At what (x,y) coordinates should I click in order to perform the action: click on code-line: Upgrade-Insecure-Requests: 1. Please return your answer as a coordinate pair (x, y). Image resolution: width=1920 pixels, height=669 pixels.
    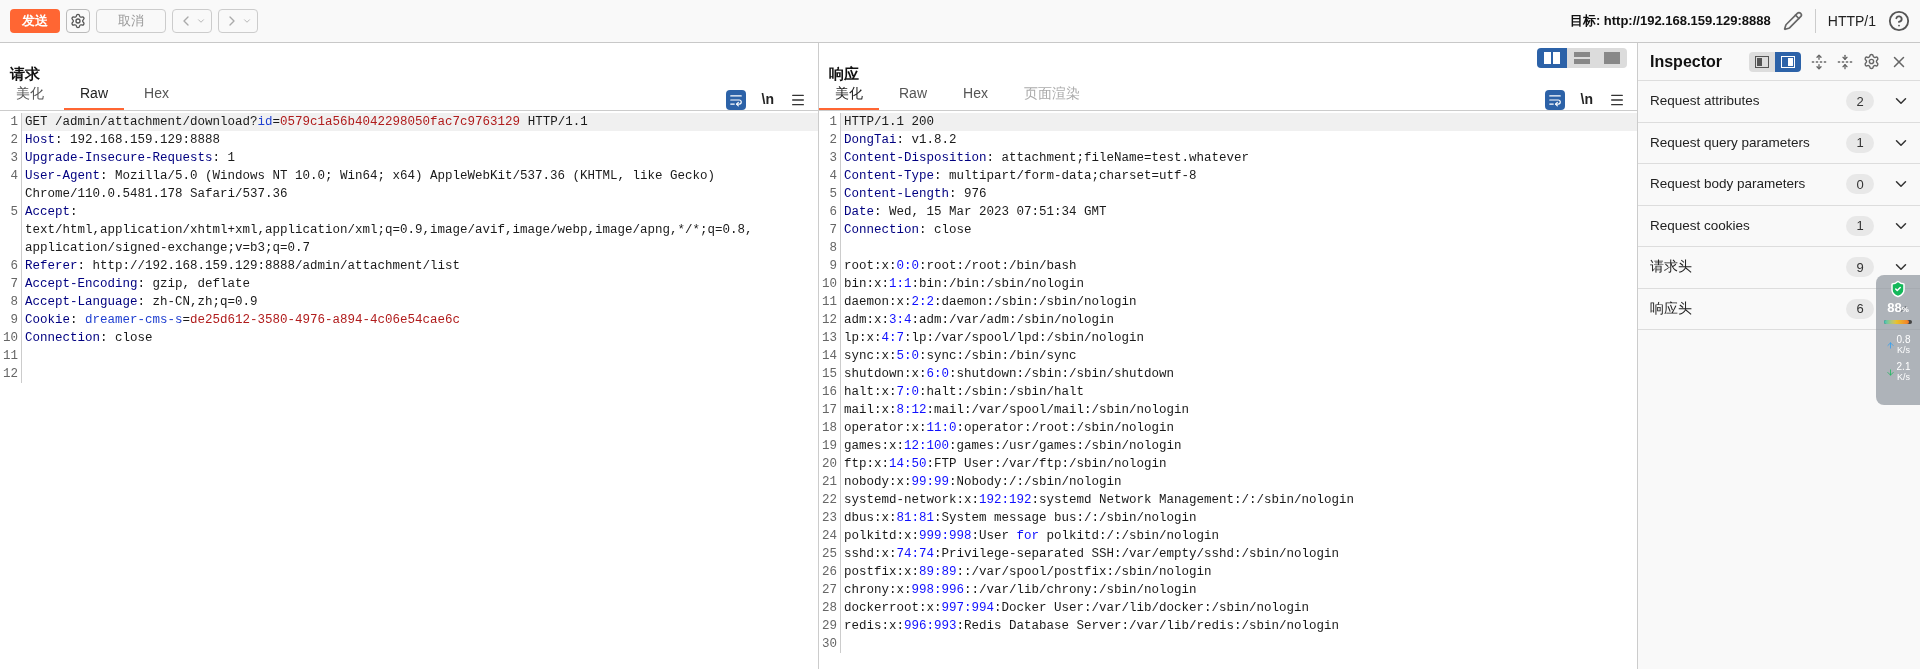
    Looking at the image, I should click on (130, 158).